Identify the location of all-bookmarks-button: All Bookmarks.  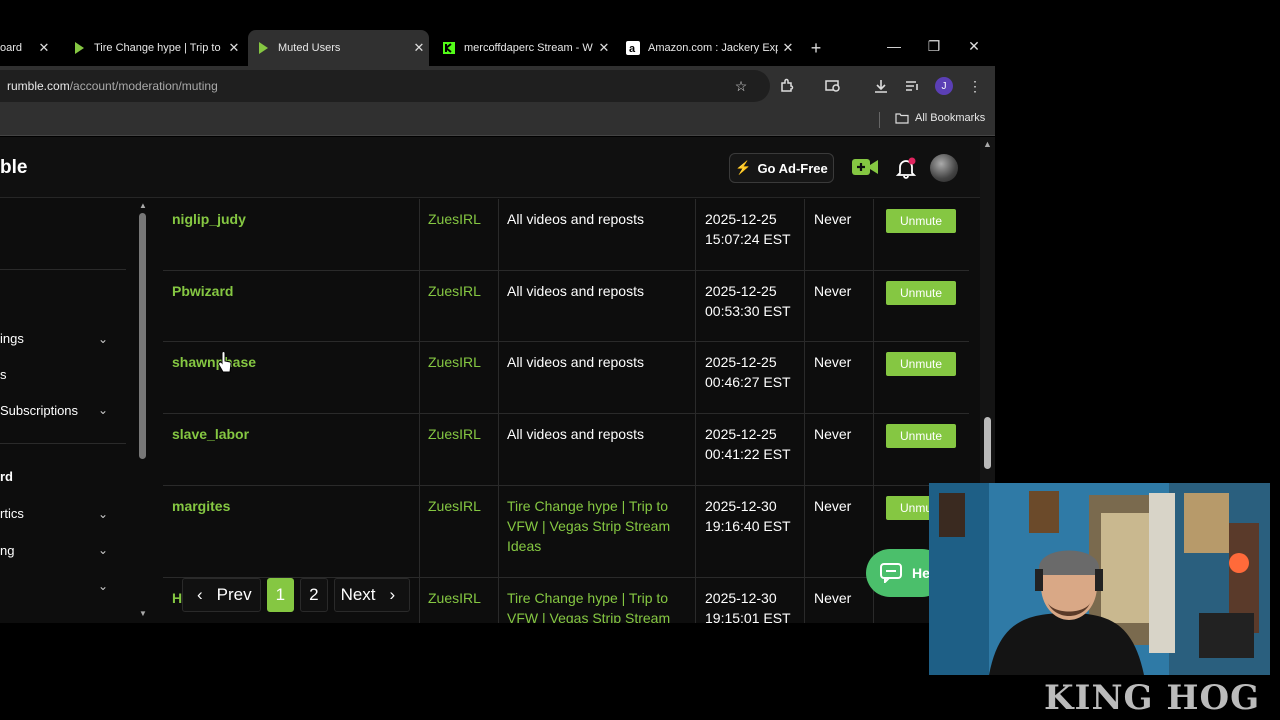
(940, 118).